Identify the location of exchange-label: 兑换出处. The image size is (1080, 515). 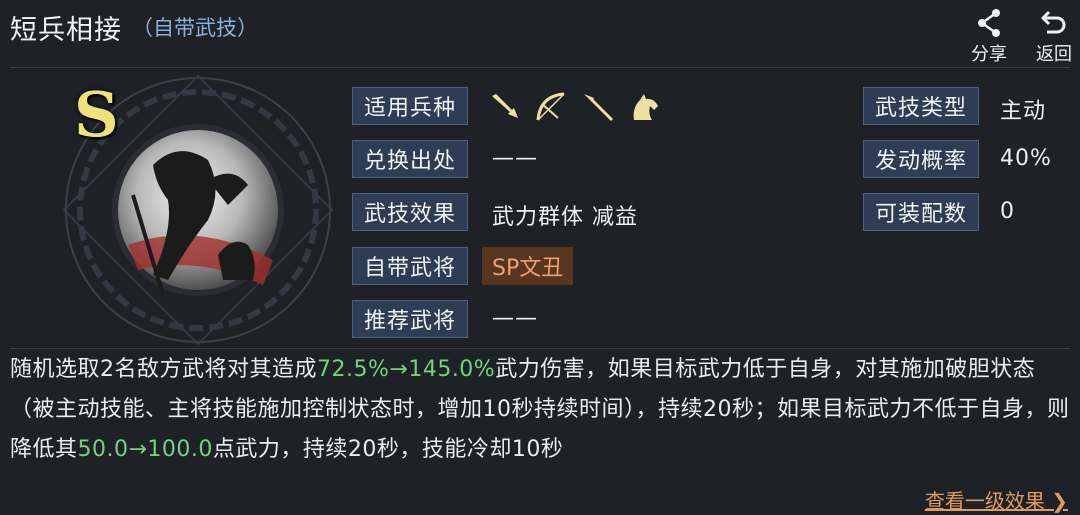
(410, 159).